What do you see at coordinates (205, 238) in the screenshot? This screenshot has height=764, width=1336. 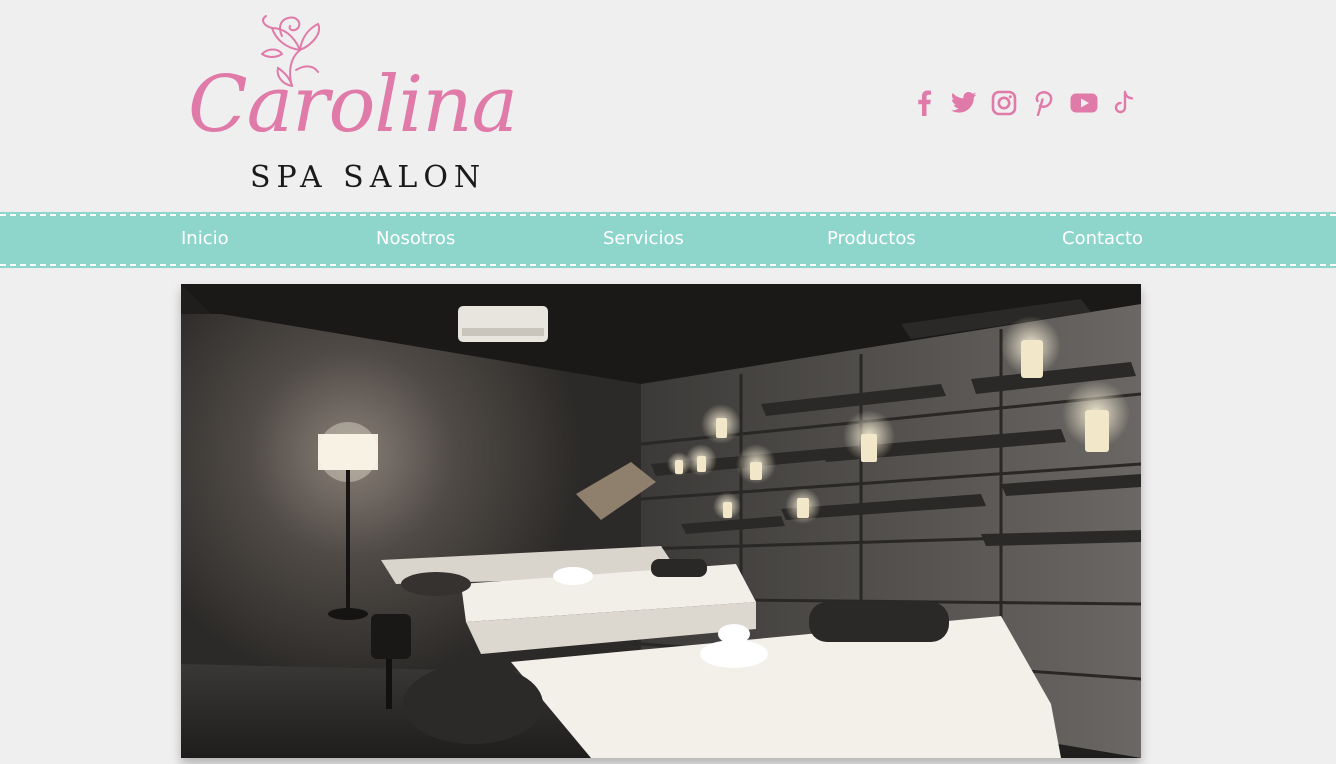 I see `nav-item-inicio: Inicio` at bounding box center [205, 238].